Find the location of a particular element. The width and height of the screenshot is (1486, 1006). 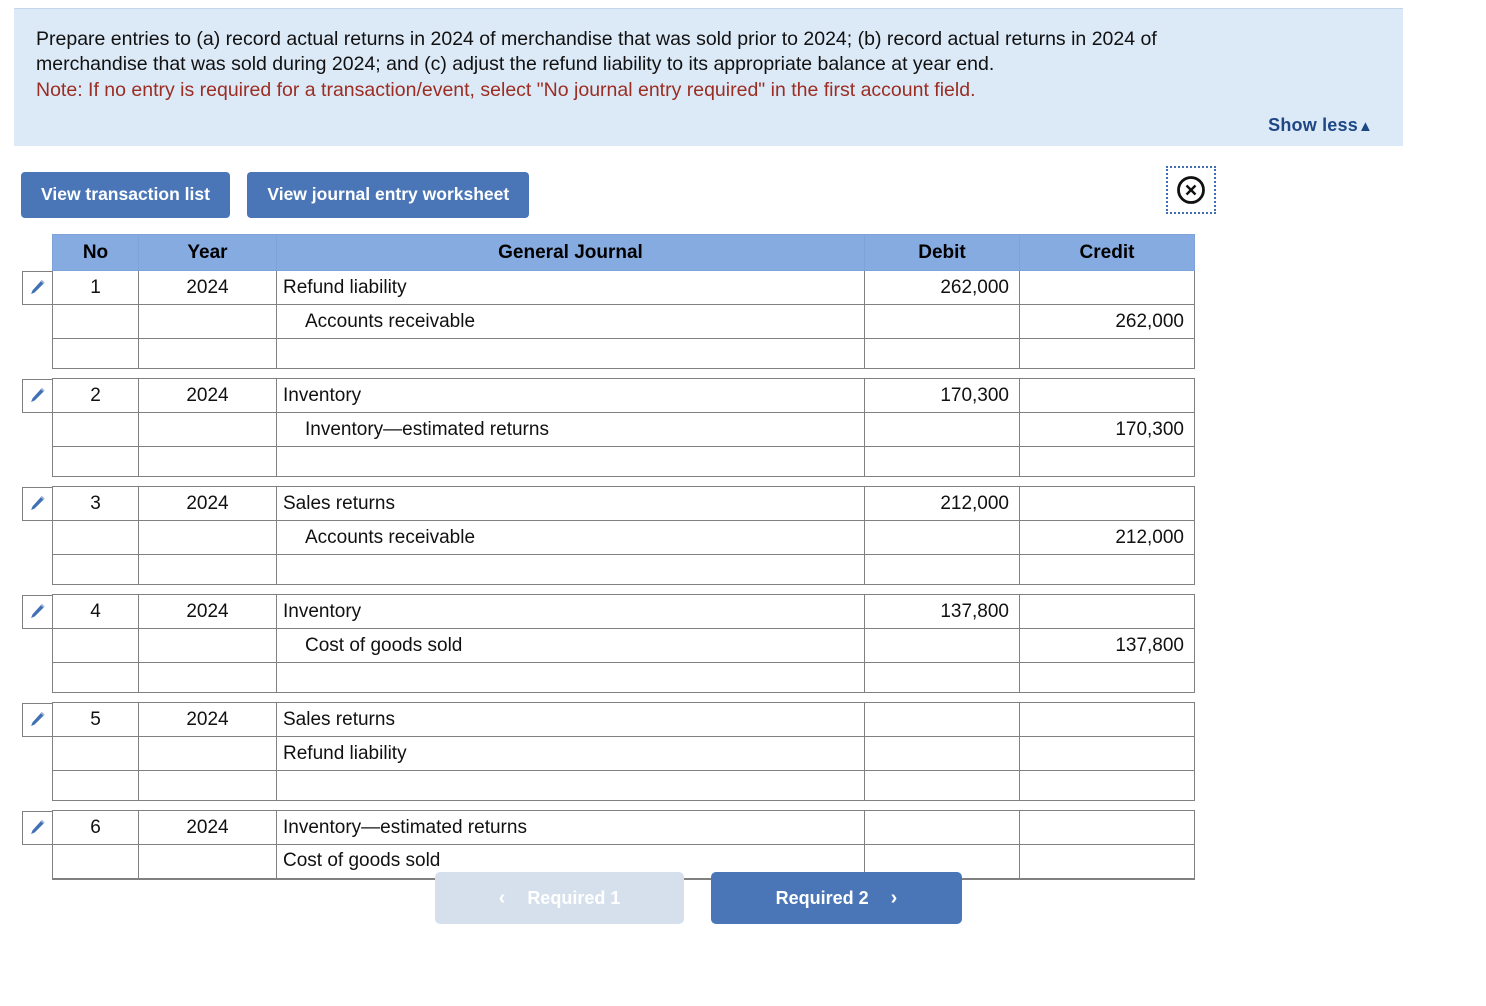

cell-debit: 137,800 is located at coordinates (942, 611).